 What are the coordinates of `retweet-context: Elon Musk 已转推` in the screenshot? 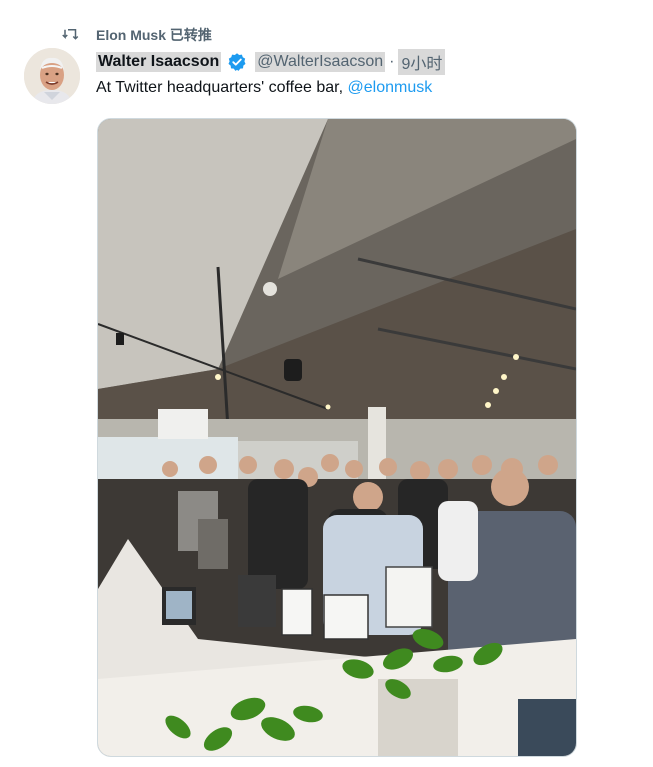 It's located at (212, 35).